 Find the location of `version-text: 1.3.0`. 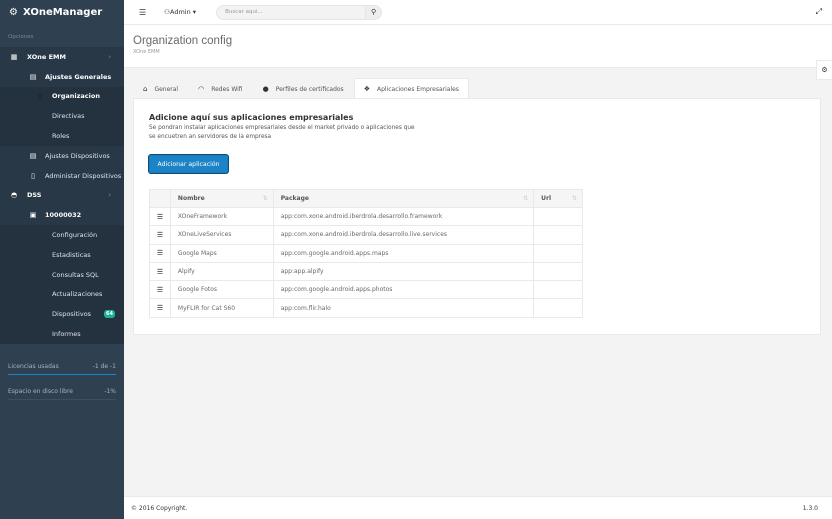

version-text: 1.3.0 is located at coordinates (810, 508).